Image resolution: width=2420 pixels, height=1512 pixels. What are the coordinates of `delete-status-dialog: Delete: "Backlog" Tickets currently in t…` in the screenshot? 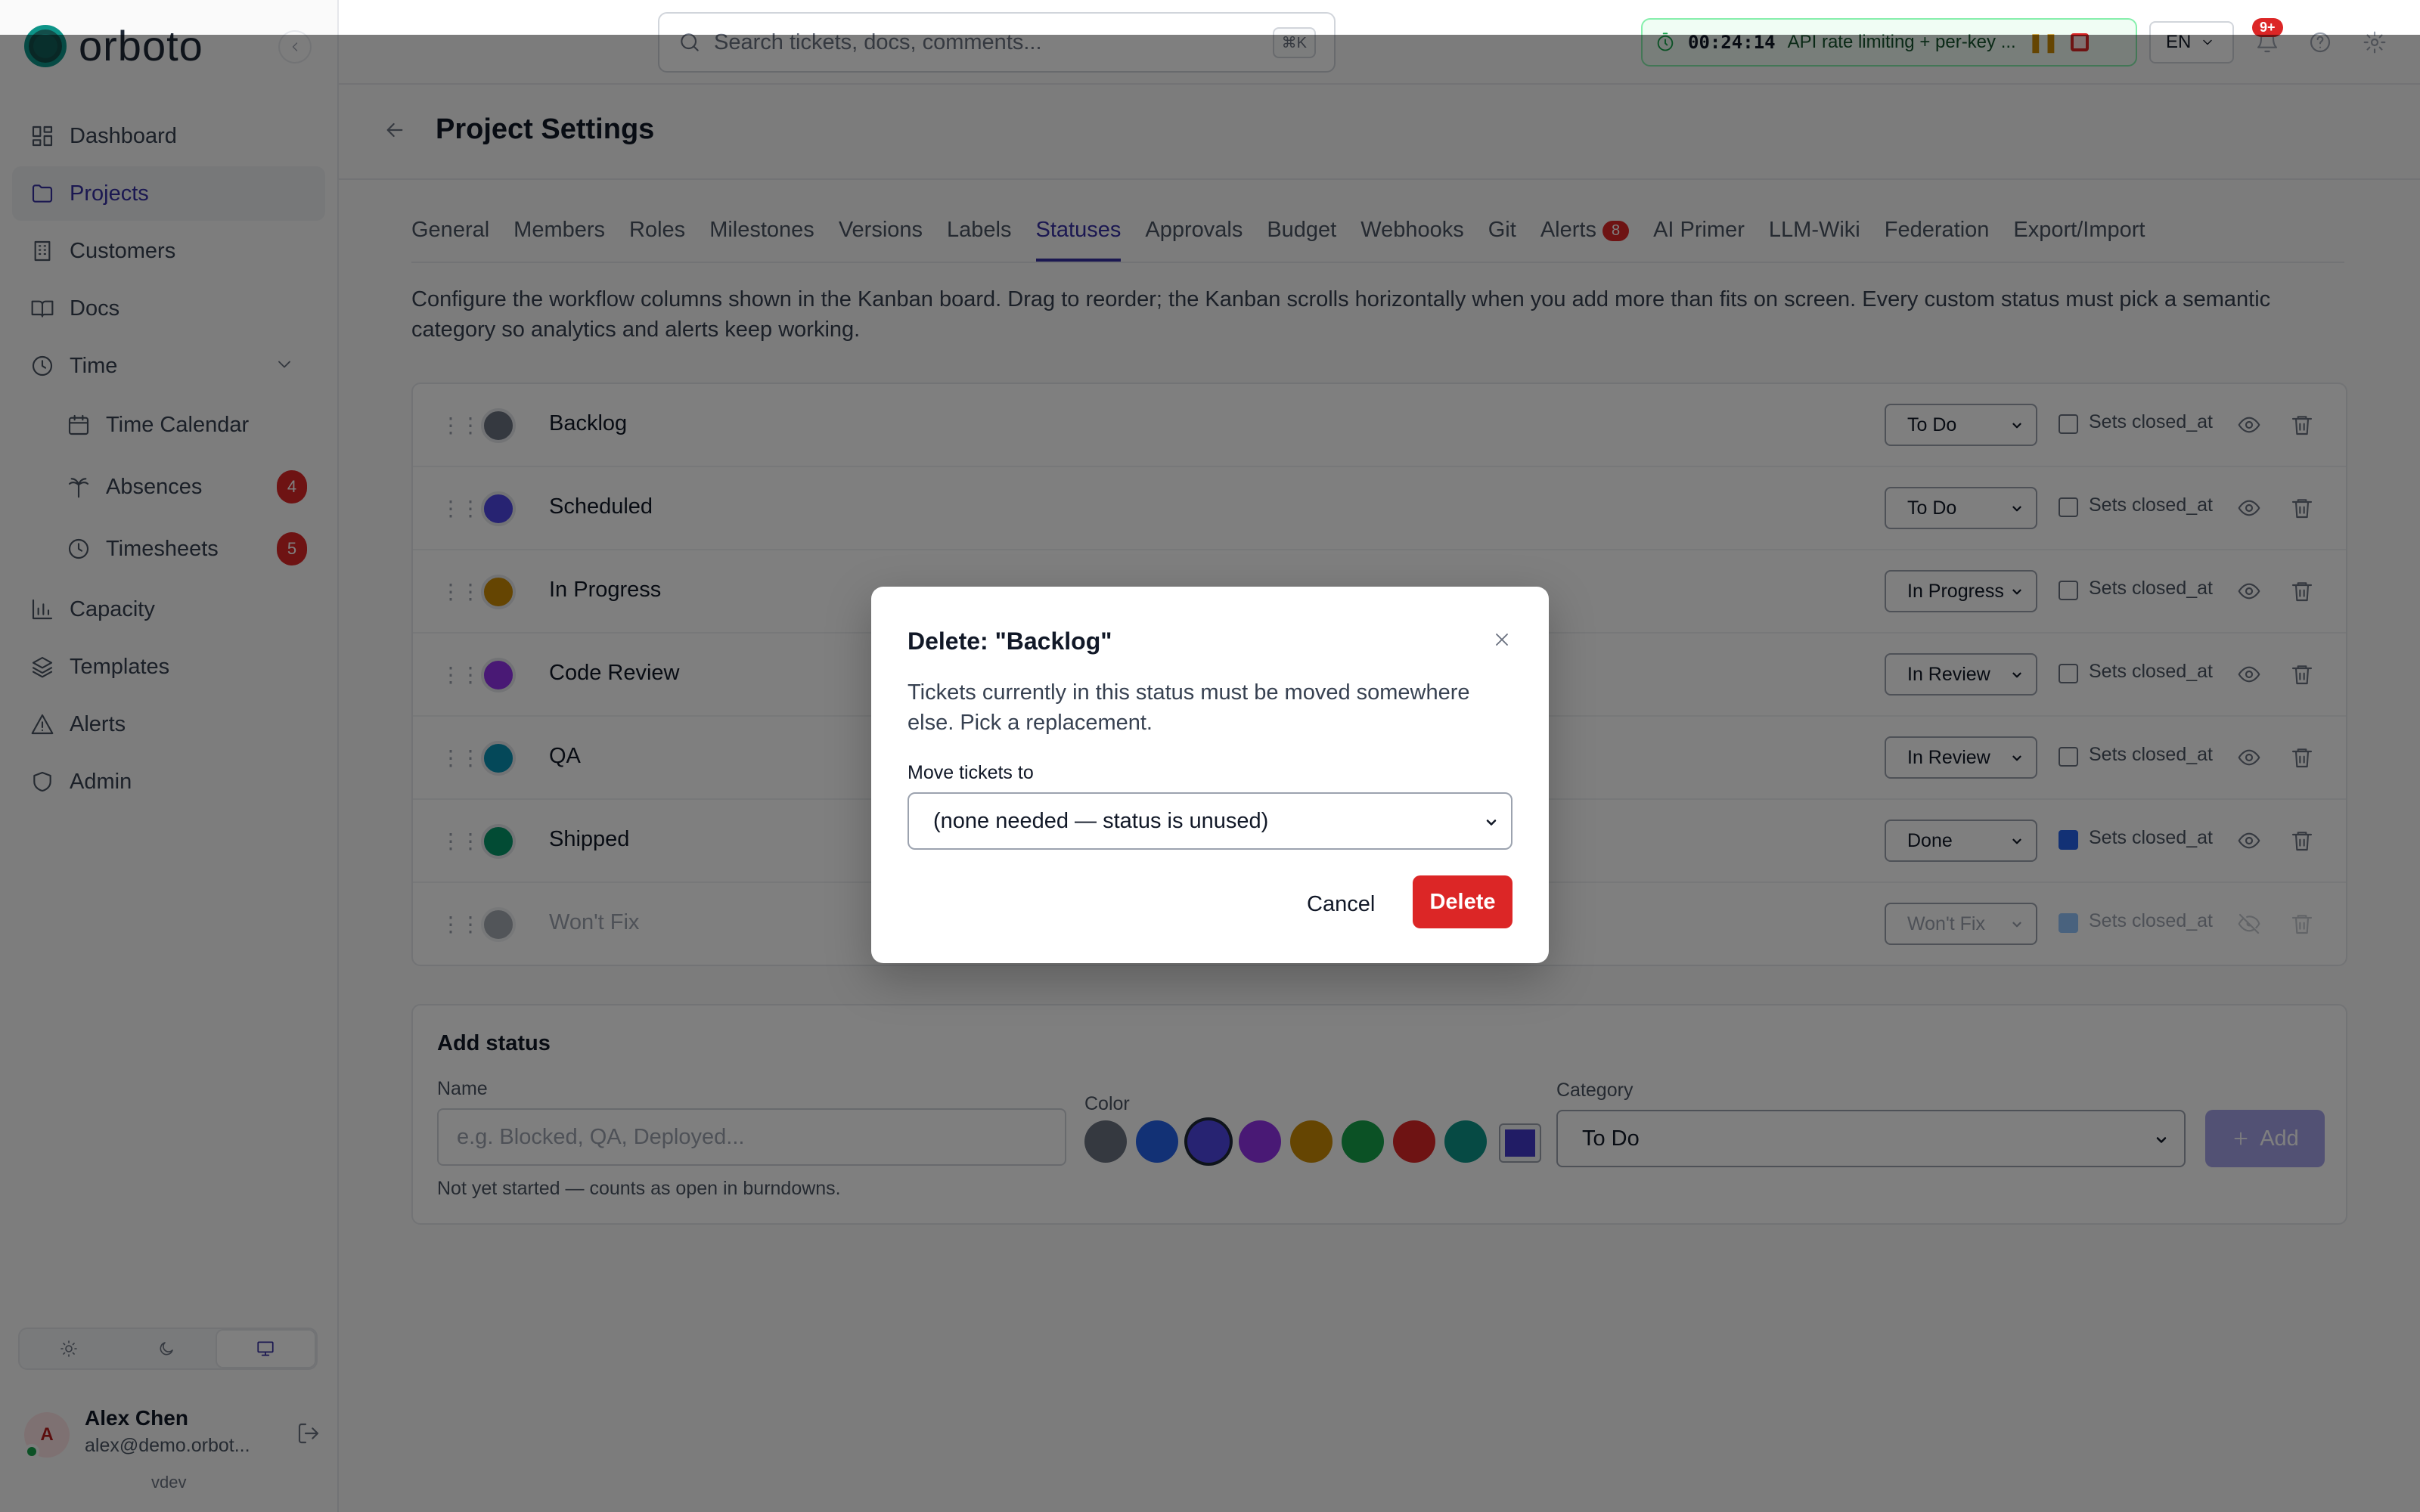 It's located at (1210, 775).